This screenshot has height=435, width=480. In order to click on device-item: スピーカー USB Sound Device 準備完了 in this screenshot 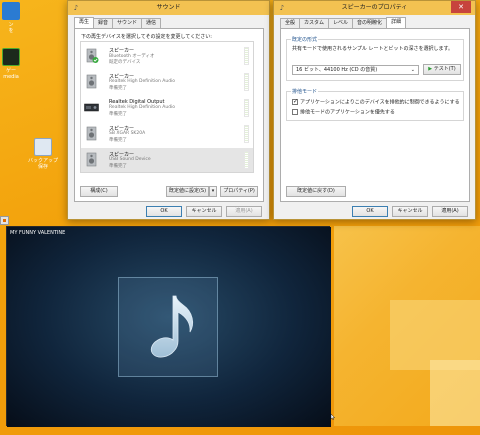, I will do `click(167, 160)`.